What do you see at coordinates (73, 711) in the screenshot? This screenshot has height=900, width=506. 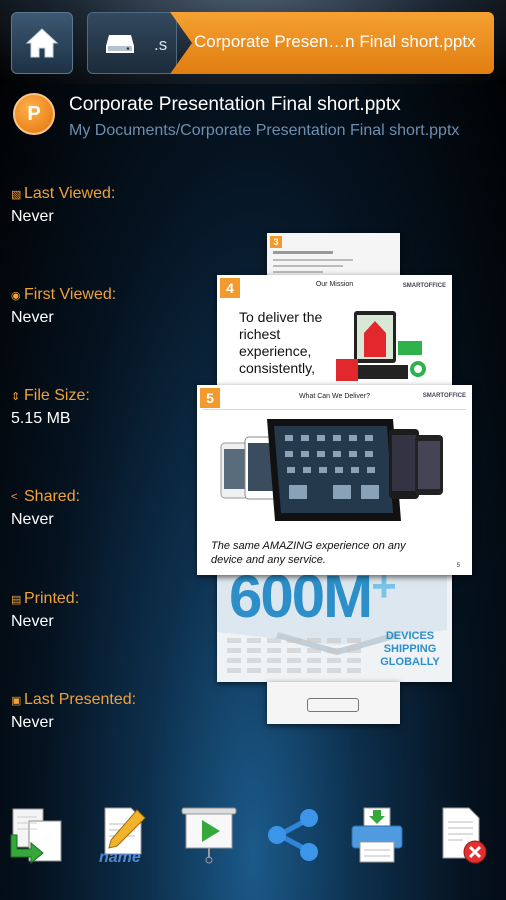 I see `detail-last-presented: ▣ Last Presented: Never` at bounding box center [73, 711].